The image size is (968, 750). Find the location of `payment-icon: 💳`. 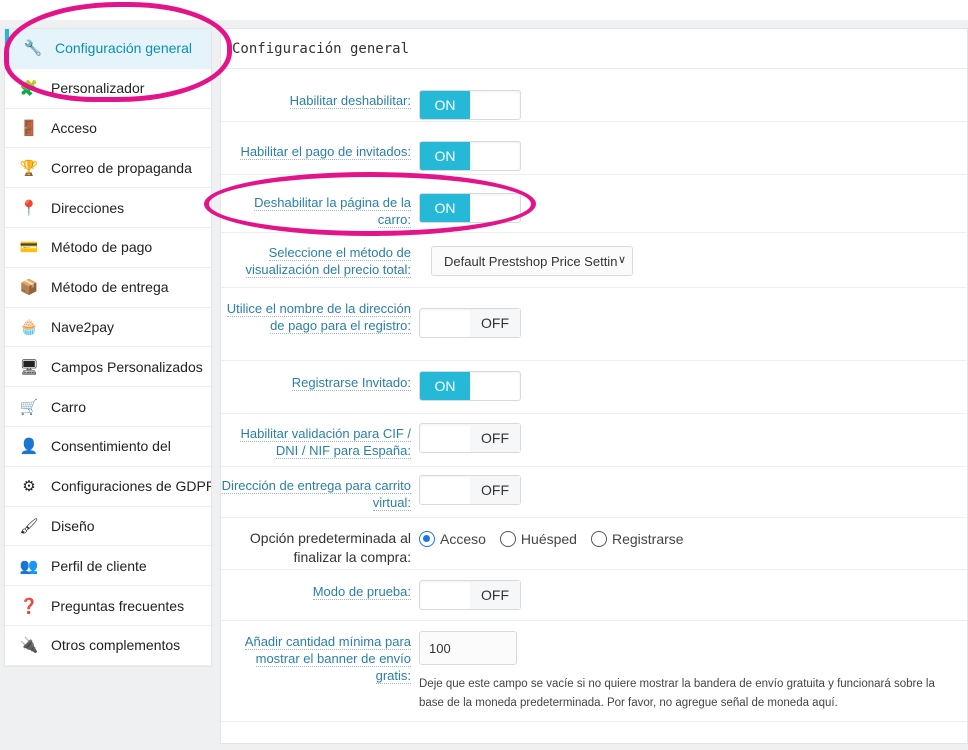

payment-icon: 💳 is located at coordinates (29, 248).